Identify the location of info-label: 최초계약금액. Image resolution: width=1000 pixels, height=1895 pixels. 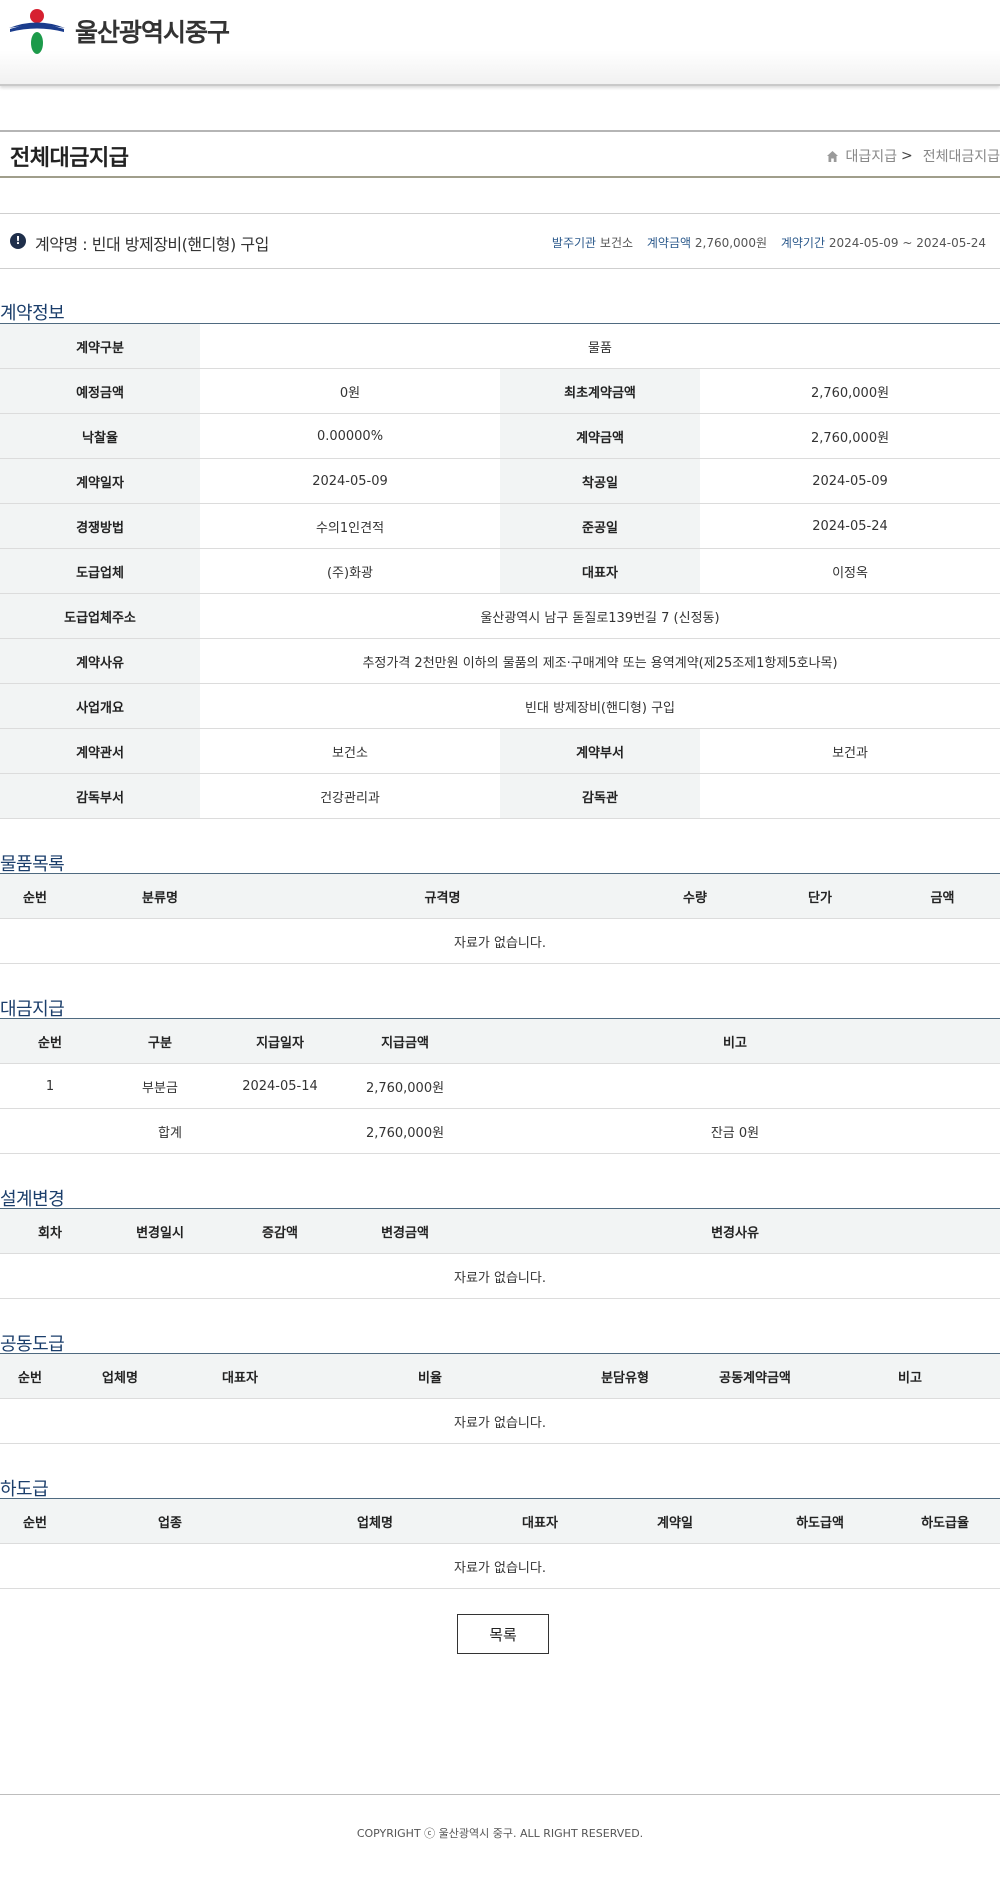
(600, 391).